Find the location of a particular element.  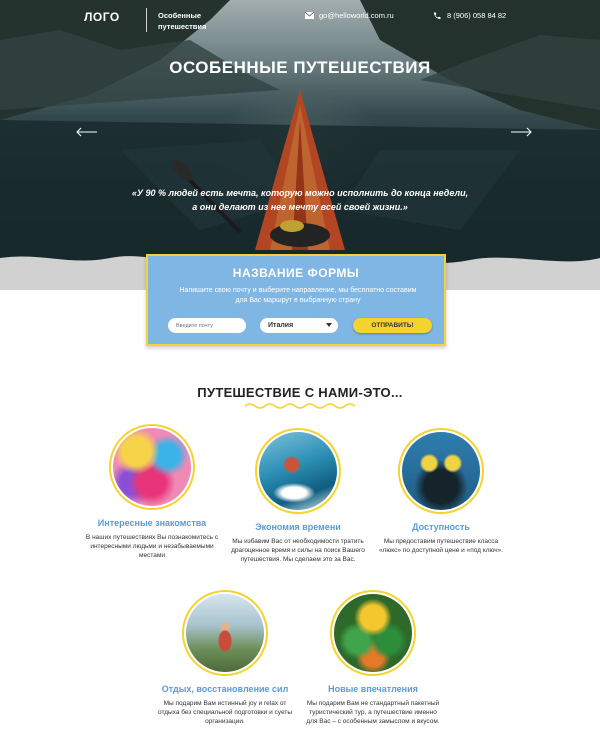

feature-title: Экономия времени is located at coordinates (298, 527).